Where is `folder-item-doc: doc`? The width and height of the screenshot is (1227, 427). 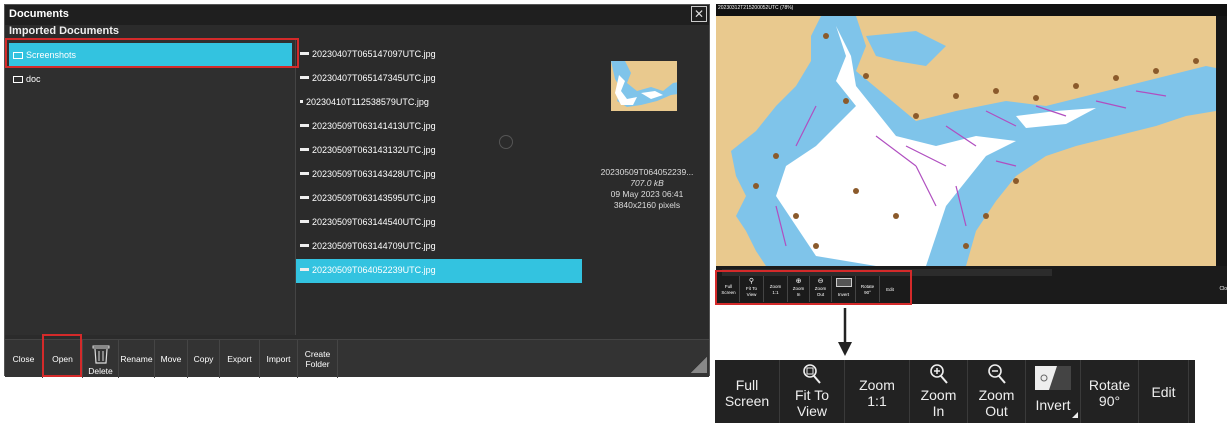 folder-item-doc: doc is located at coordinates (150, 79).